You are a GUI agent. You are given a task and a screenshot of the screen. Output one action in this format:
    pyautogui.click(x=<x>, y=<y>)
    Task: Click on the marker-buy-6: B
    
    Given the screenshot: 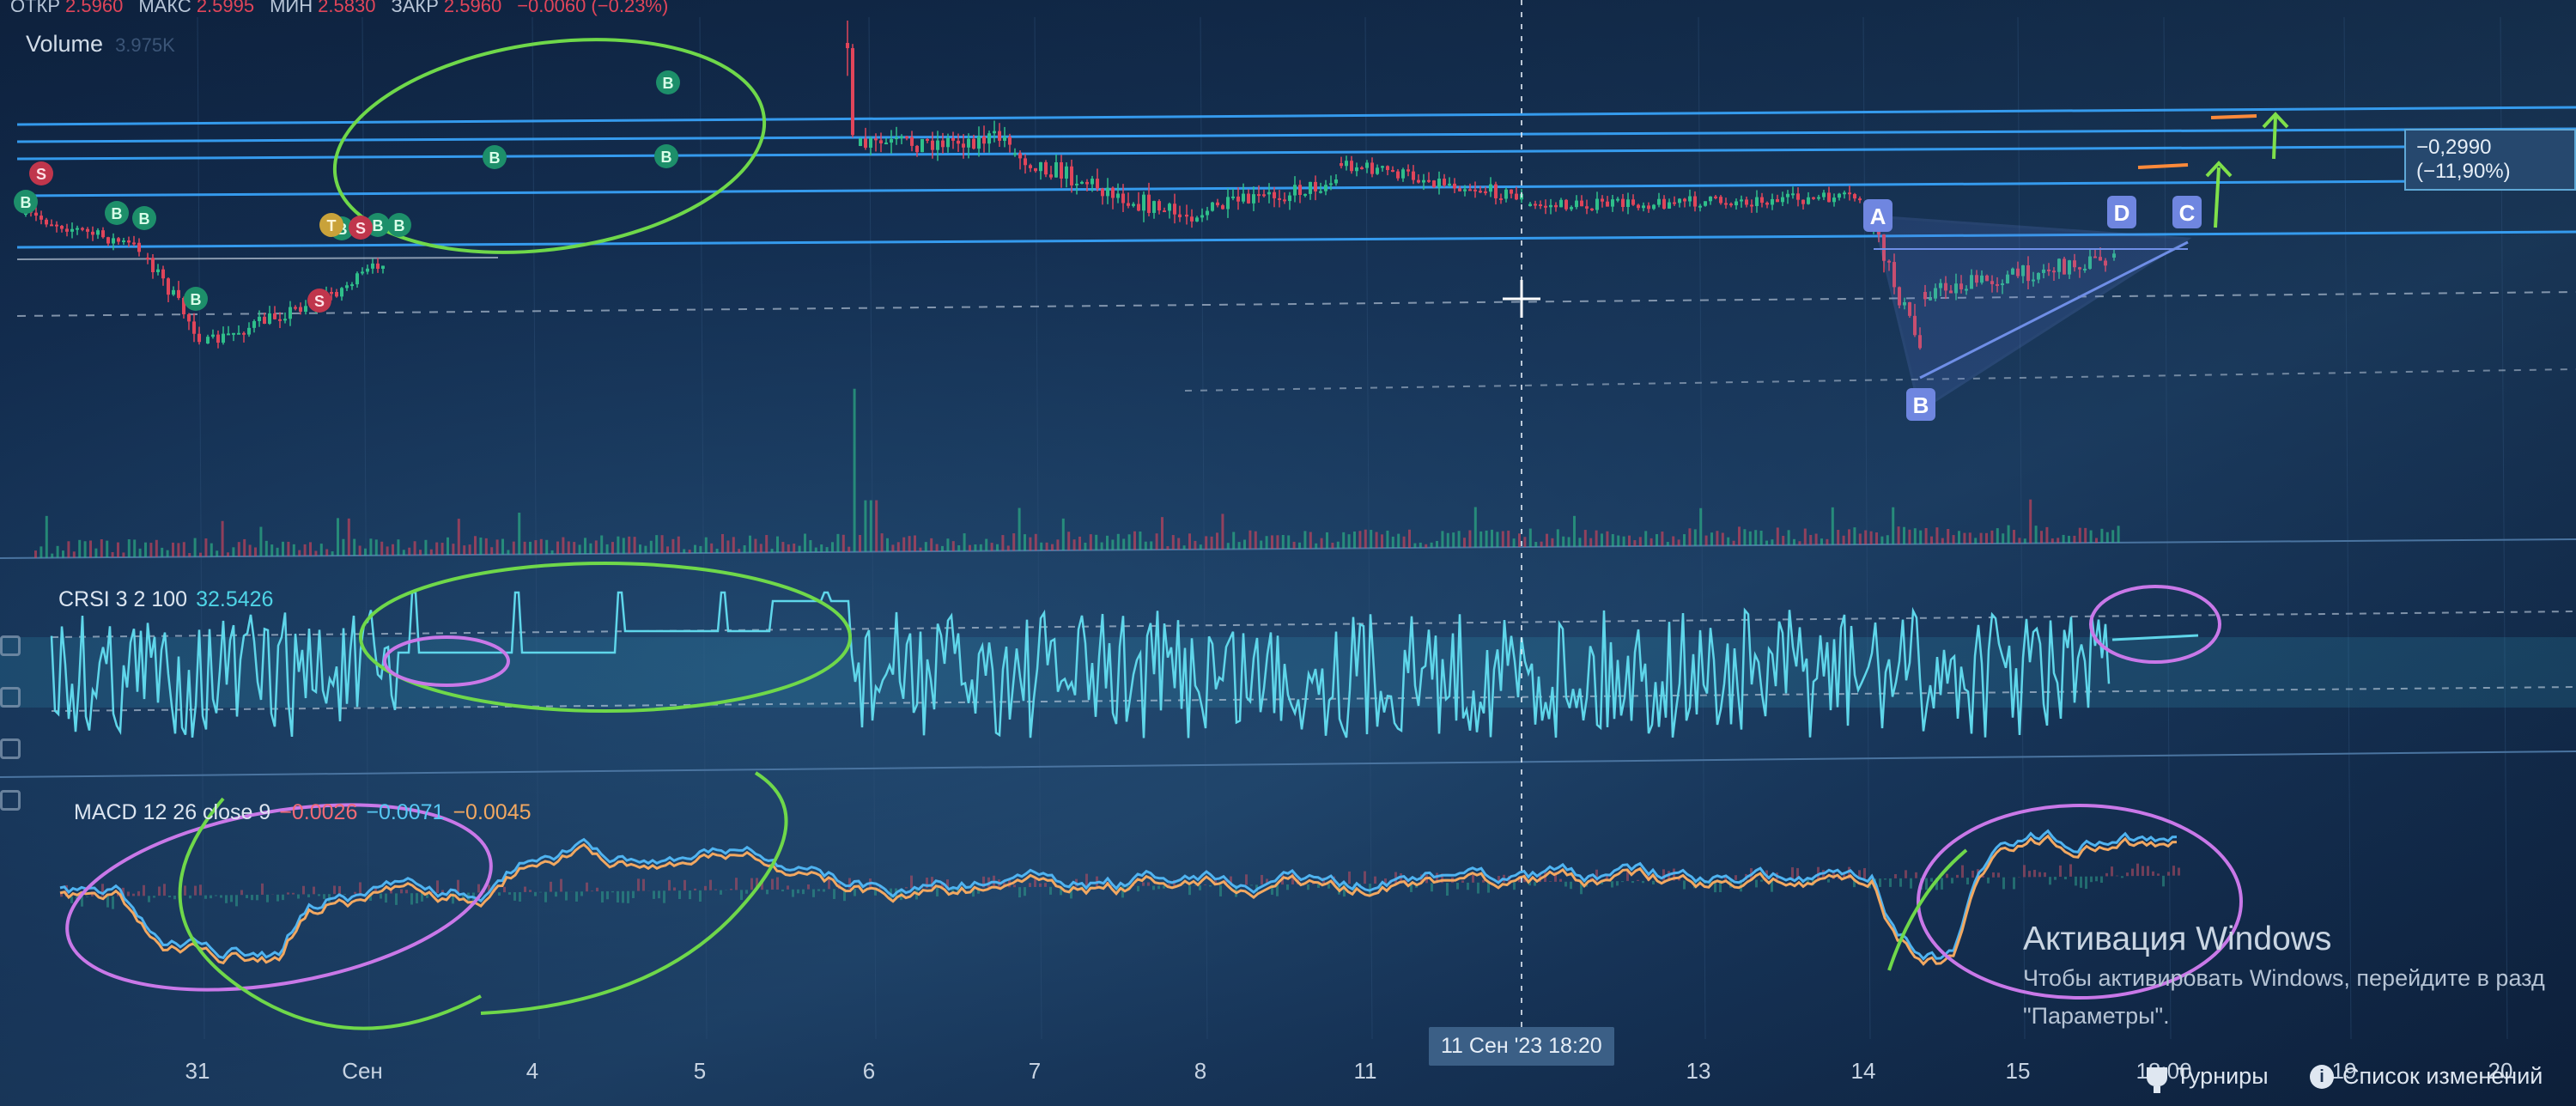 What is the action you would take?
    pyautogui.click(x=669, y=83)
    